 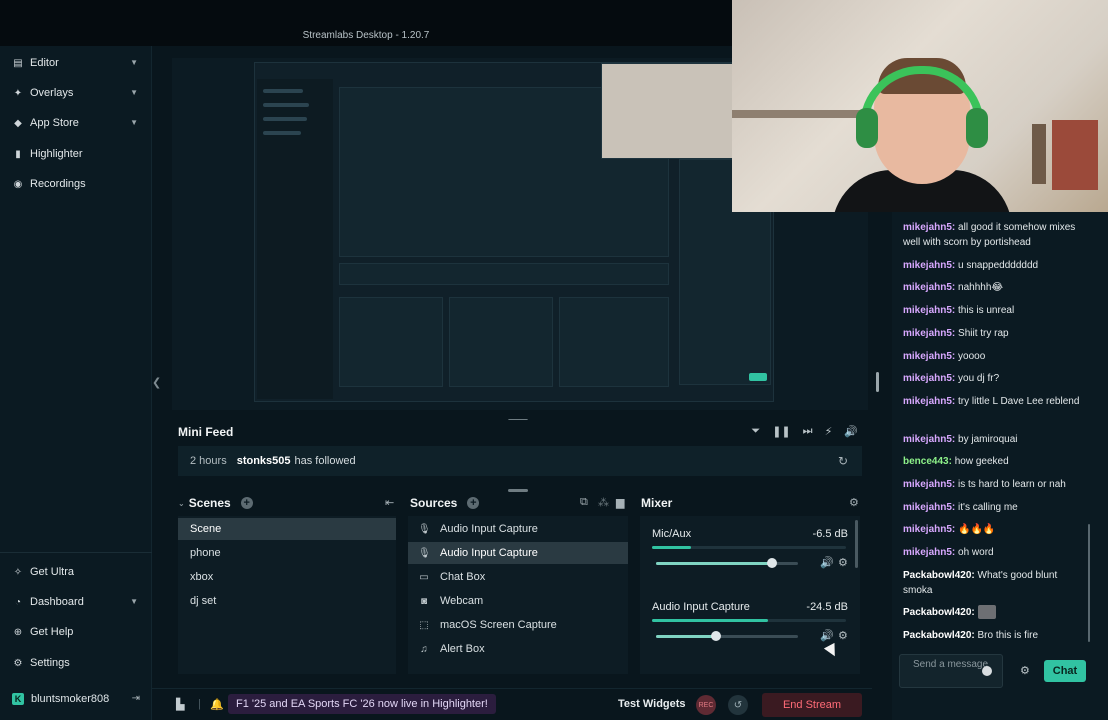 What do you see at coordinates (76, 154) in the screenshot?
I see `sidebar-item-highlighter: ▮ Highlighter` at bounding box center [76, 154].